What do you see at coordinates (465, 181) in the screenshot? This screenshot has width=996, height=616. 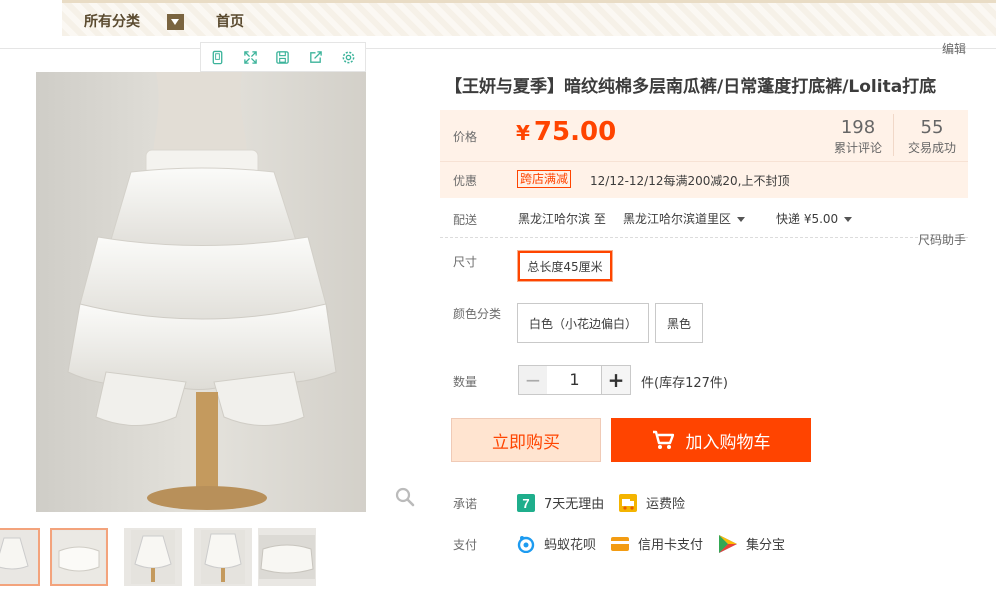 I see `promo-label: 优惠` at bounding box center [465, 181].